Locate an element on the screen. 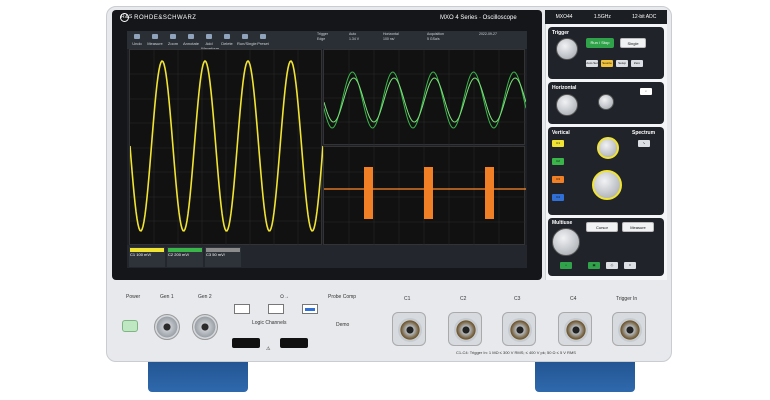 The image size is (770, 400). c1-scale: 100 mV/ is located at coordinates (144, 254).